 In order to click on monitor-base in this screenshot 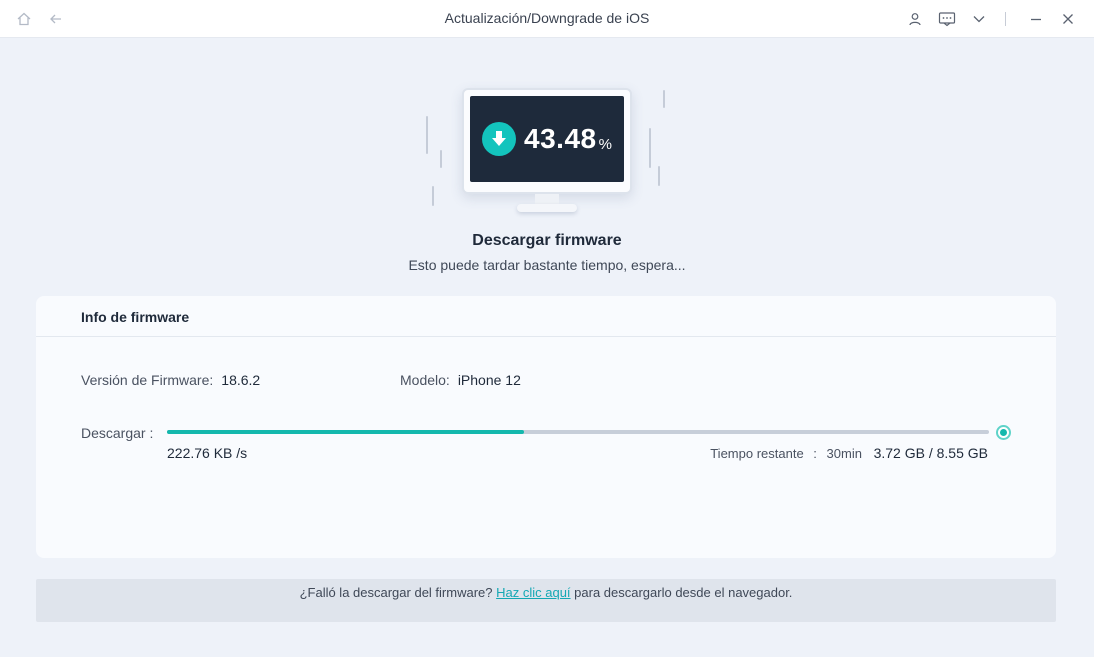, I will do `click(547, 208)`.